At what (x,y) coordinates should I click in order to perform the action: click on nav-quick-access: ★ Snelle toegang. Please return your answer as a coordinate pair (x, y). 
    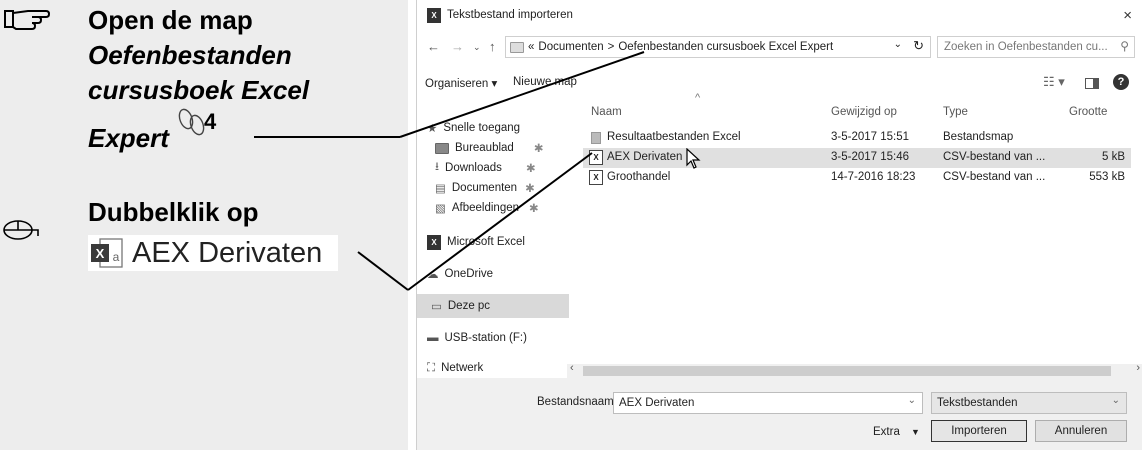
    Looking at the image, I should click on (473, 128).